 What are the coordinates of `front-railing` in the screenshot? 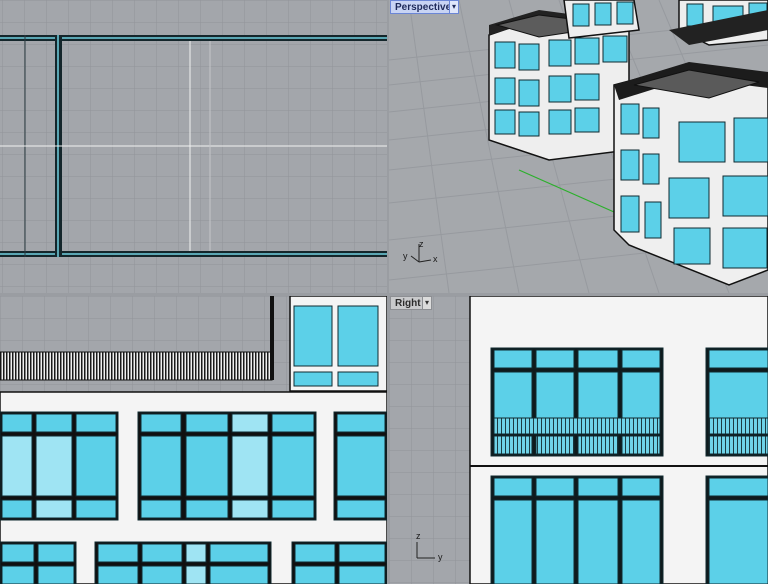 It's located at (136, 366).